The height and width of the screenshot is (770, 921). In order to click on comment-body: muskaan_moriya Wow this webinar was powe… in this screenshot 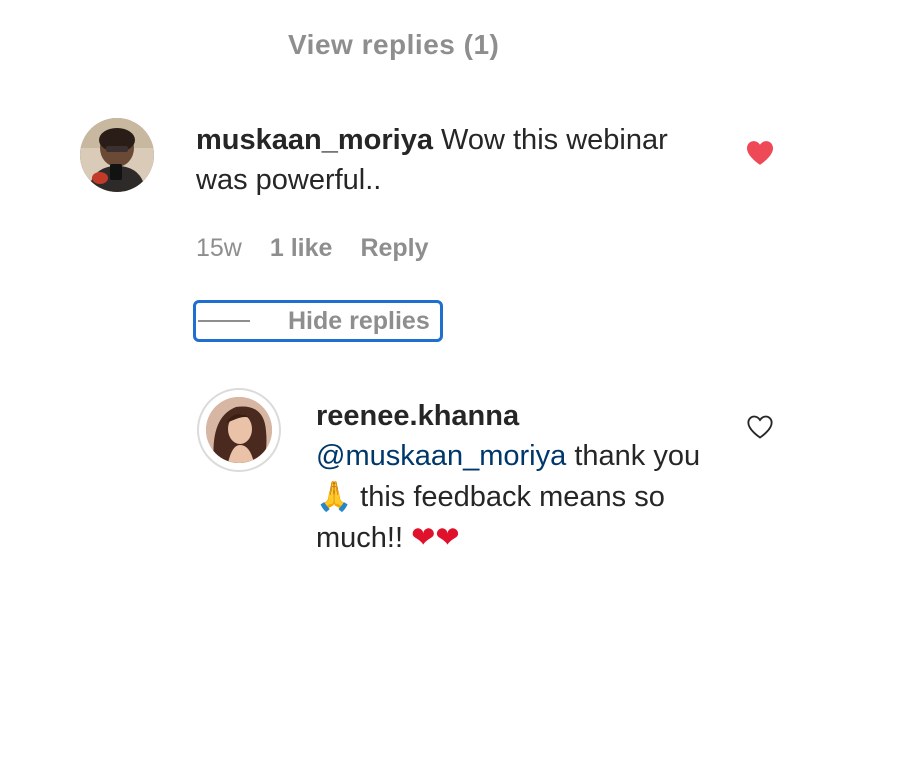, I will do `click(456, 160)`.